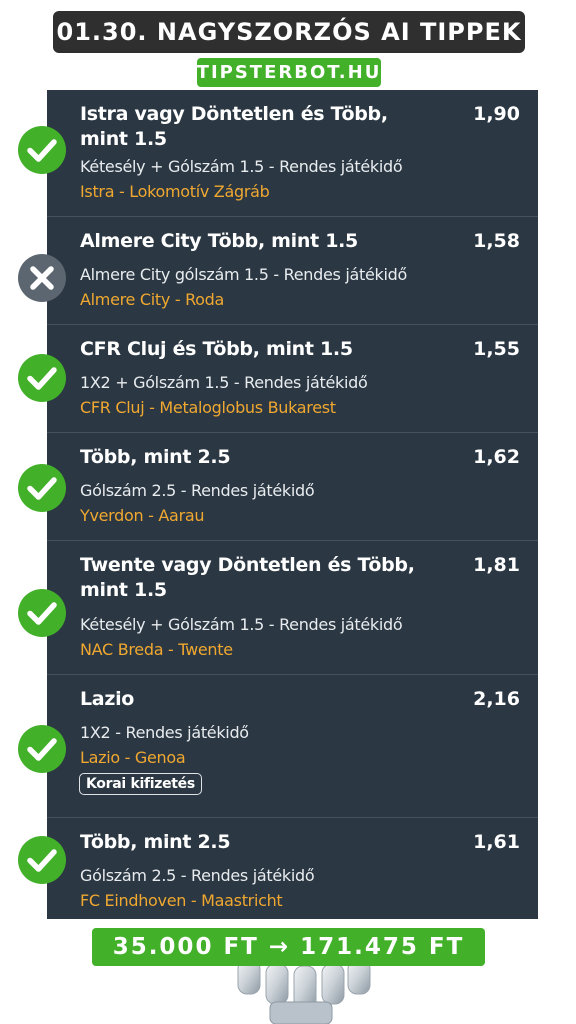 The width and height of the screenshot is (576, 1024). Describe the element at coordinates (142, 515) in the screenshot. I see `bet-match: Yverdon - Aarau` at that location.